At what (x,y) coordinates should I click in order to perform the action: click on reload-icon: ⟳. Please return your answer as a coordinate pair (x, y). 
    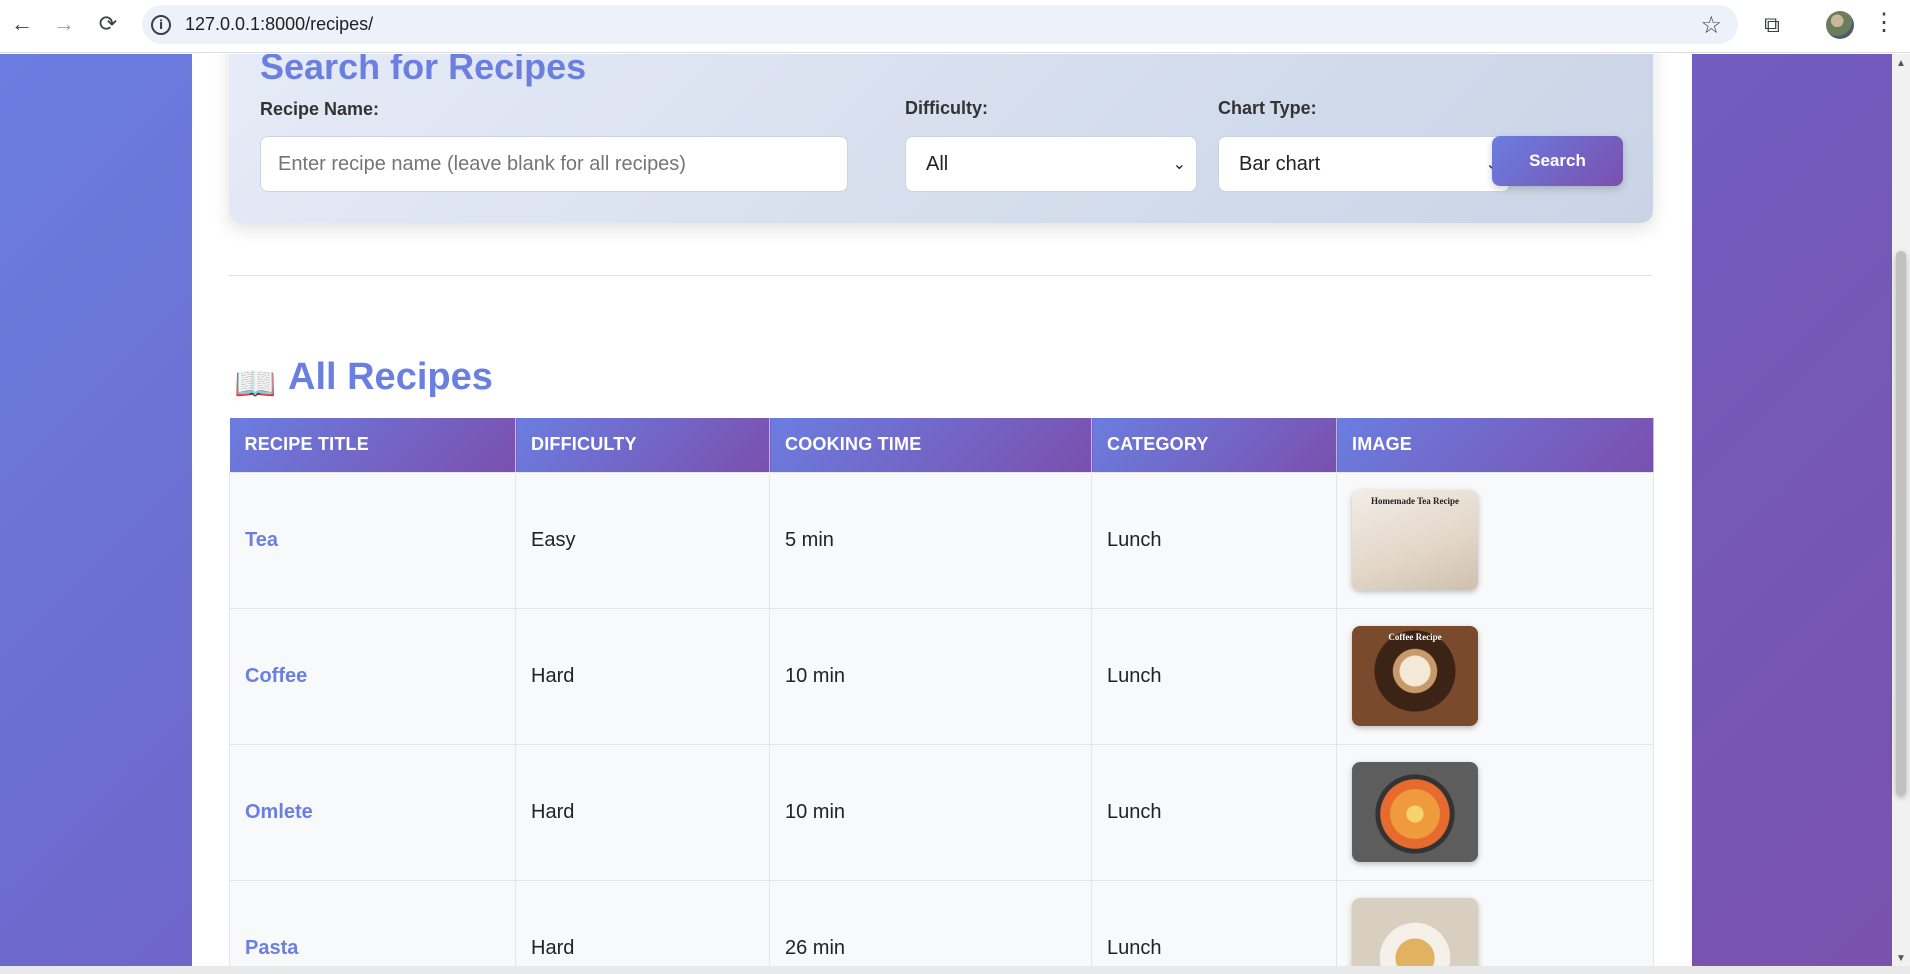
    Looking at the image, I should click on (108, 24).